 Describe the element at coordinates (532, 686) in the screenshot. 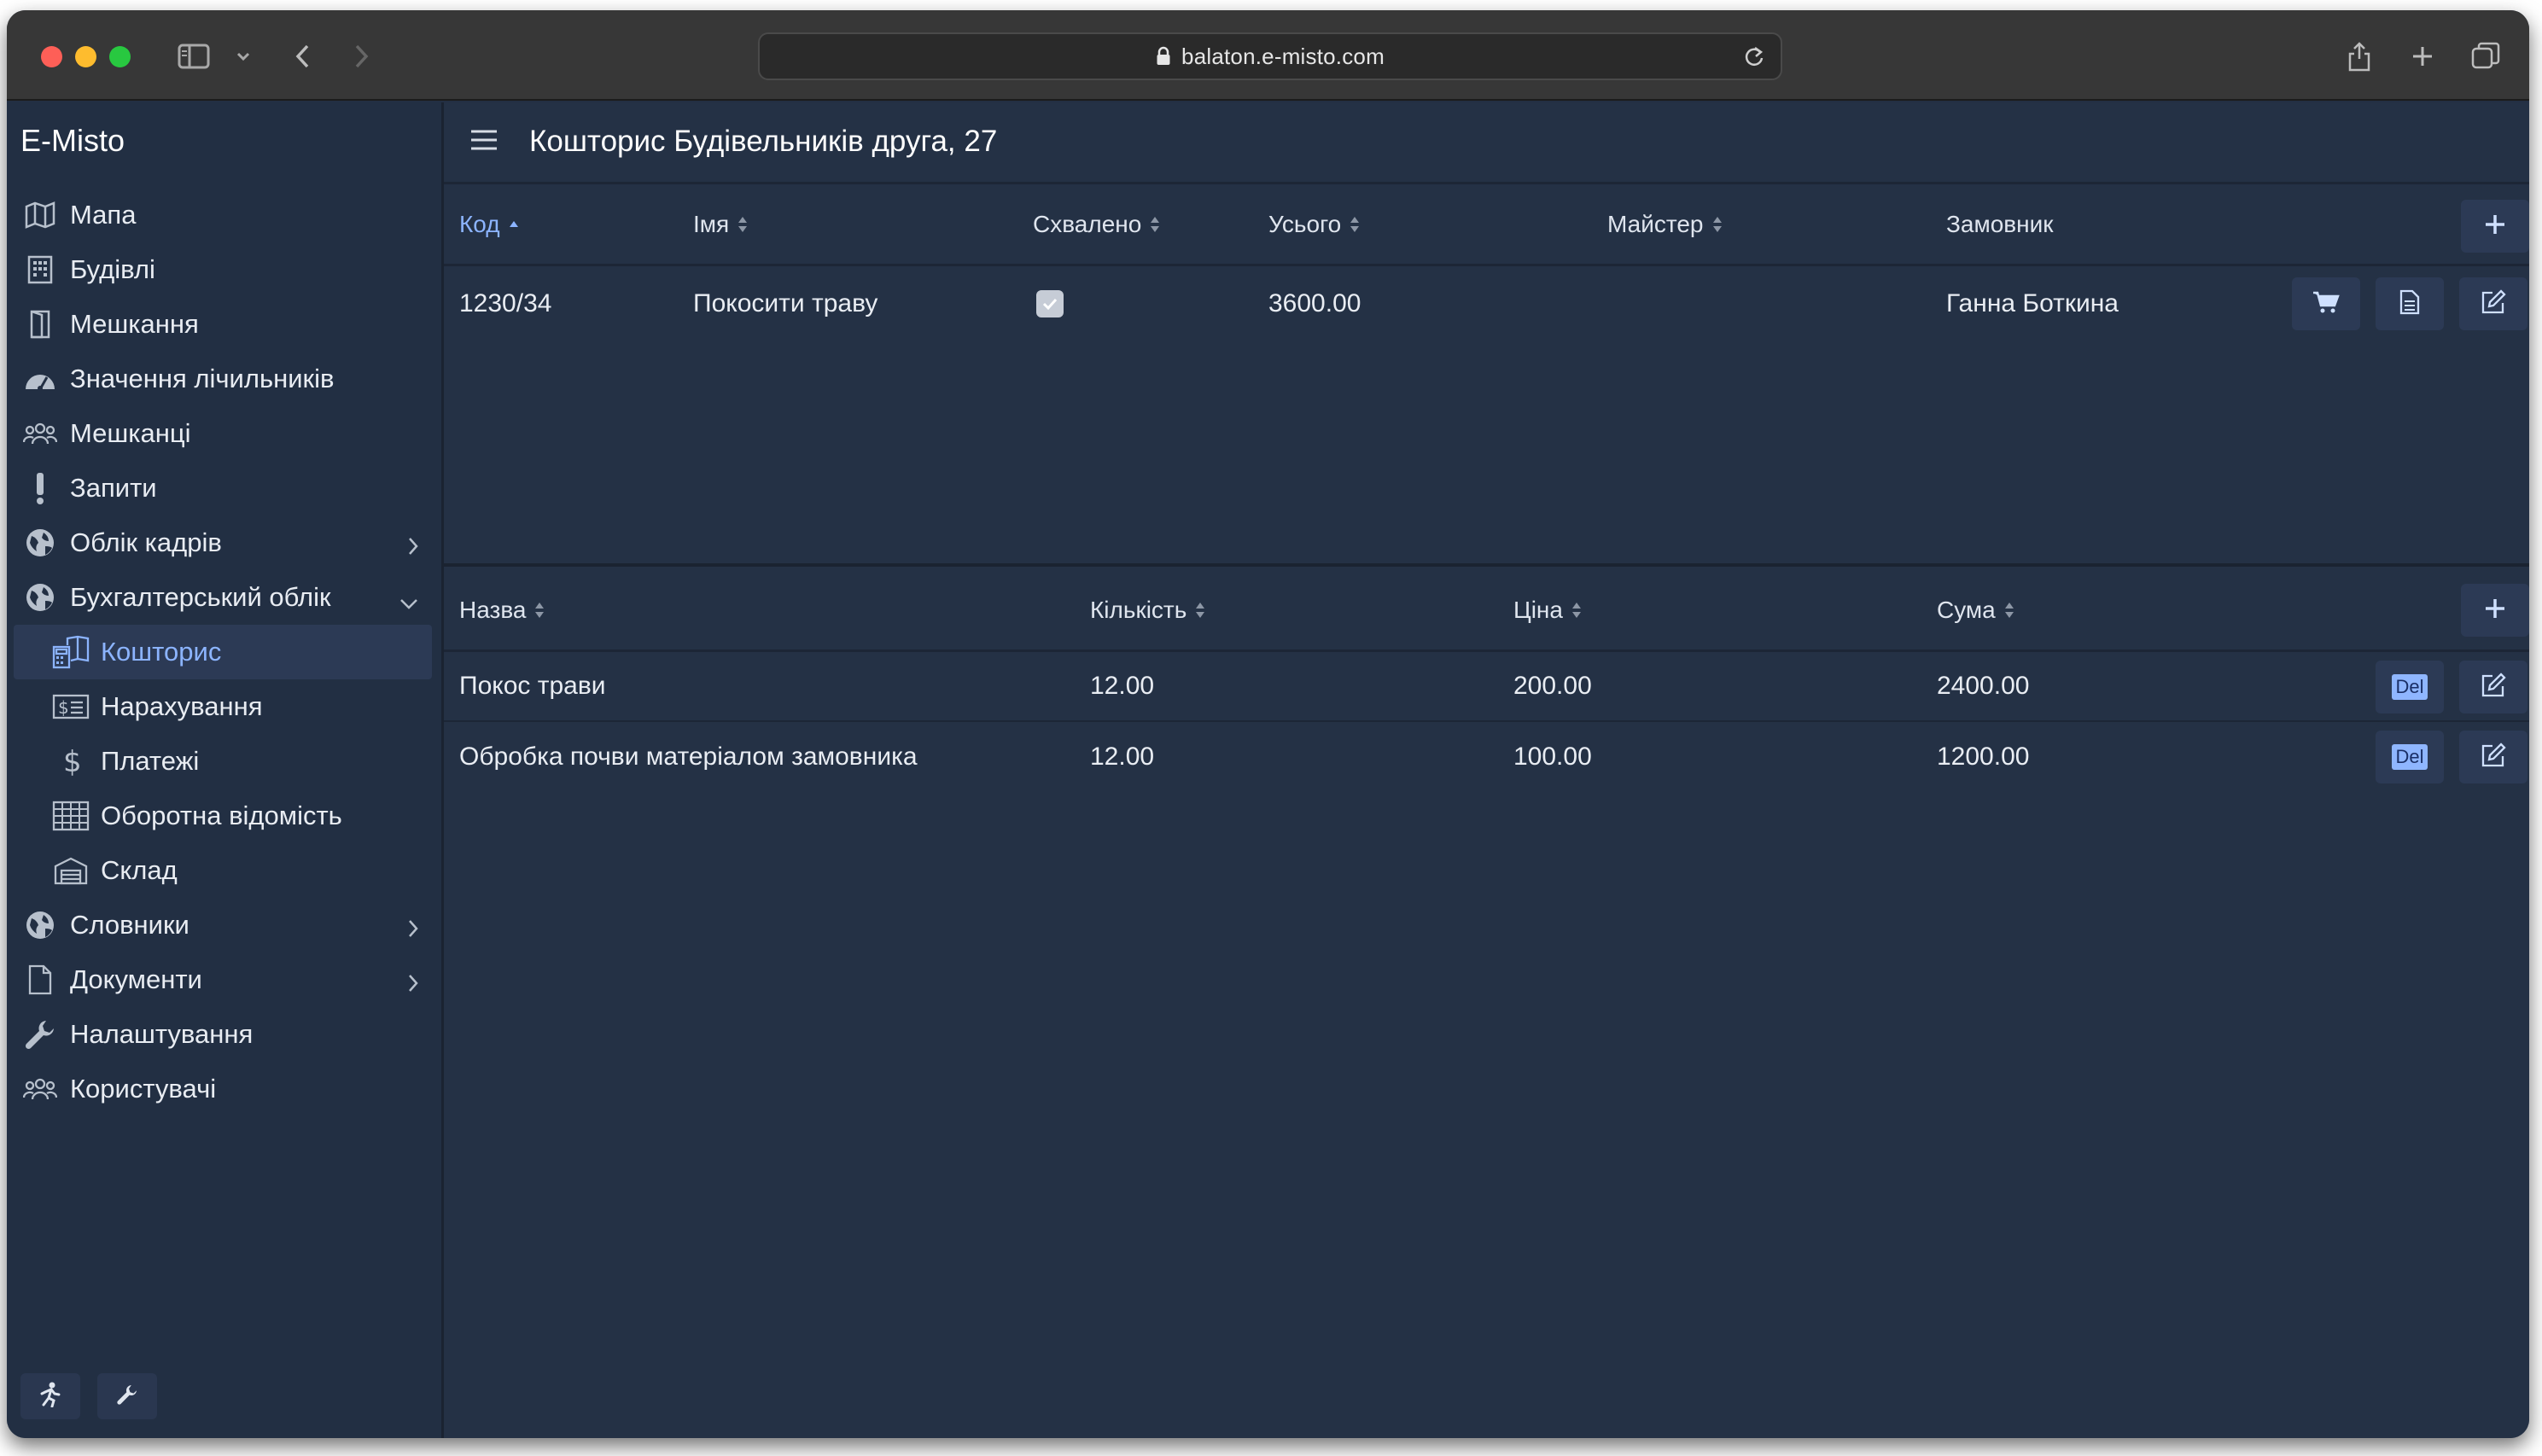

I see `item-name: Покос трави` at that location.